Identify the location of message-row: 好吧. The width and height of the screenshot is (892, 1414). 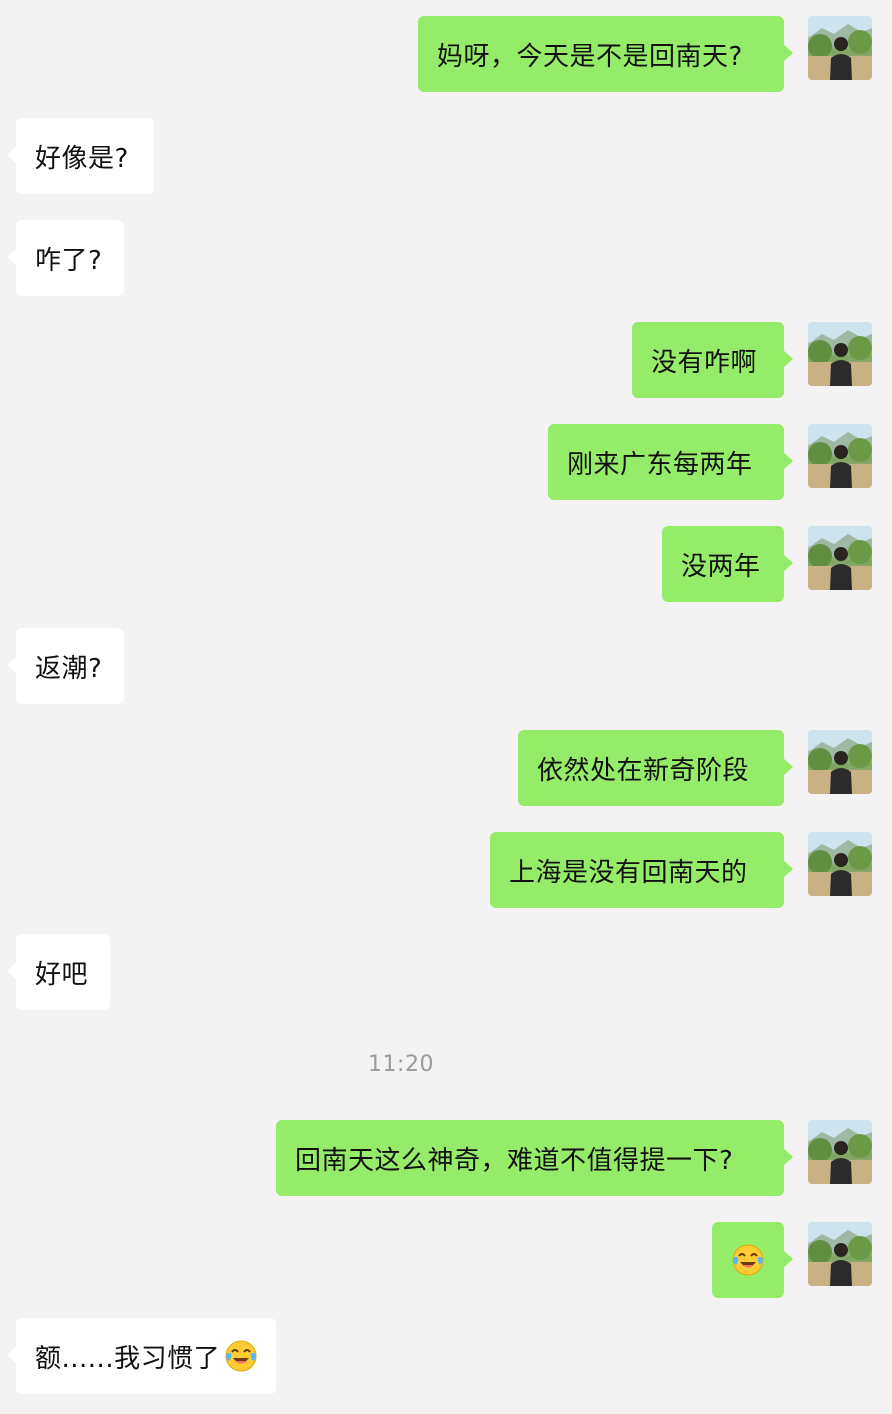
(446, 972).